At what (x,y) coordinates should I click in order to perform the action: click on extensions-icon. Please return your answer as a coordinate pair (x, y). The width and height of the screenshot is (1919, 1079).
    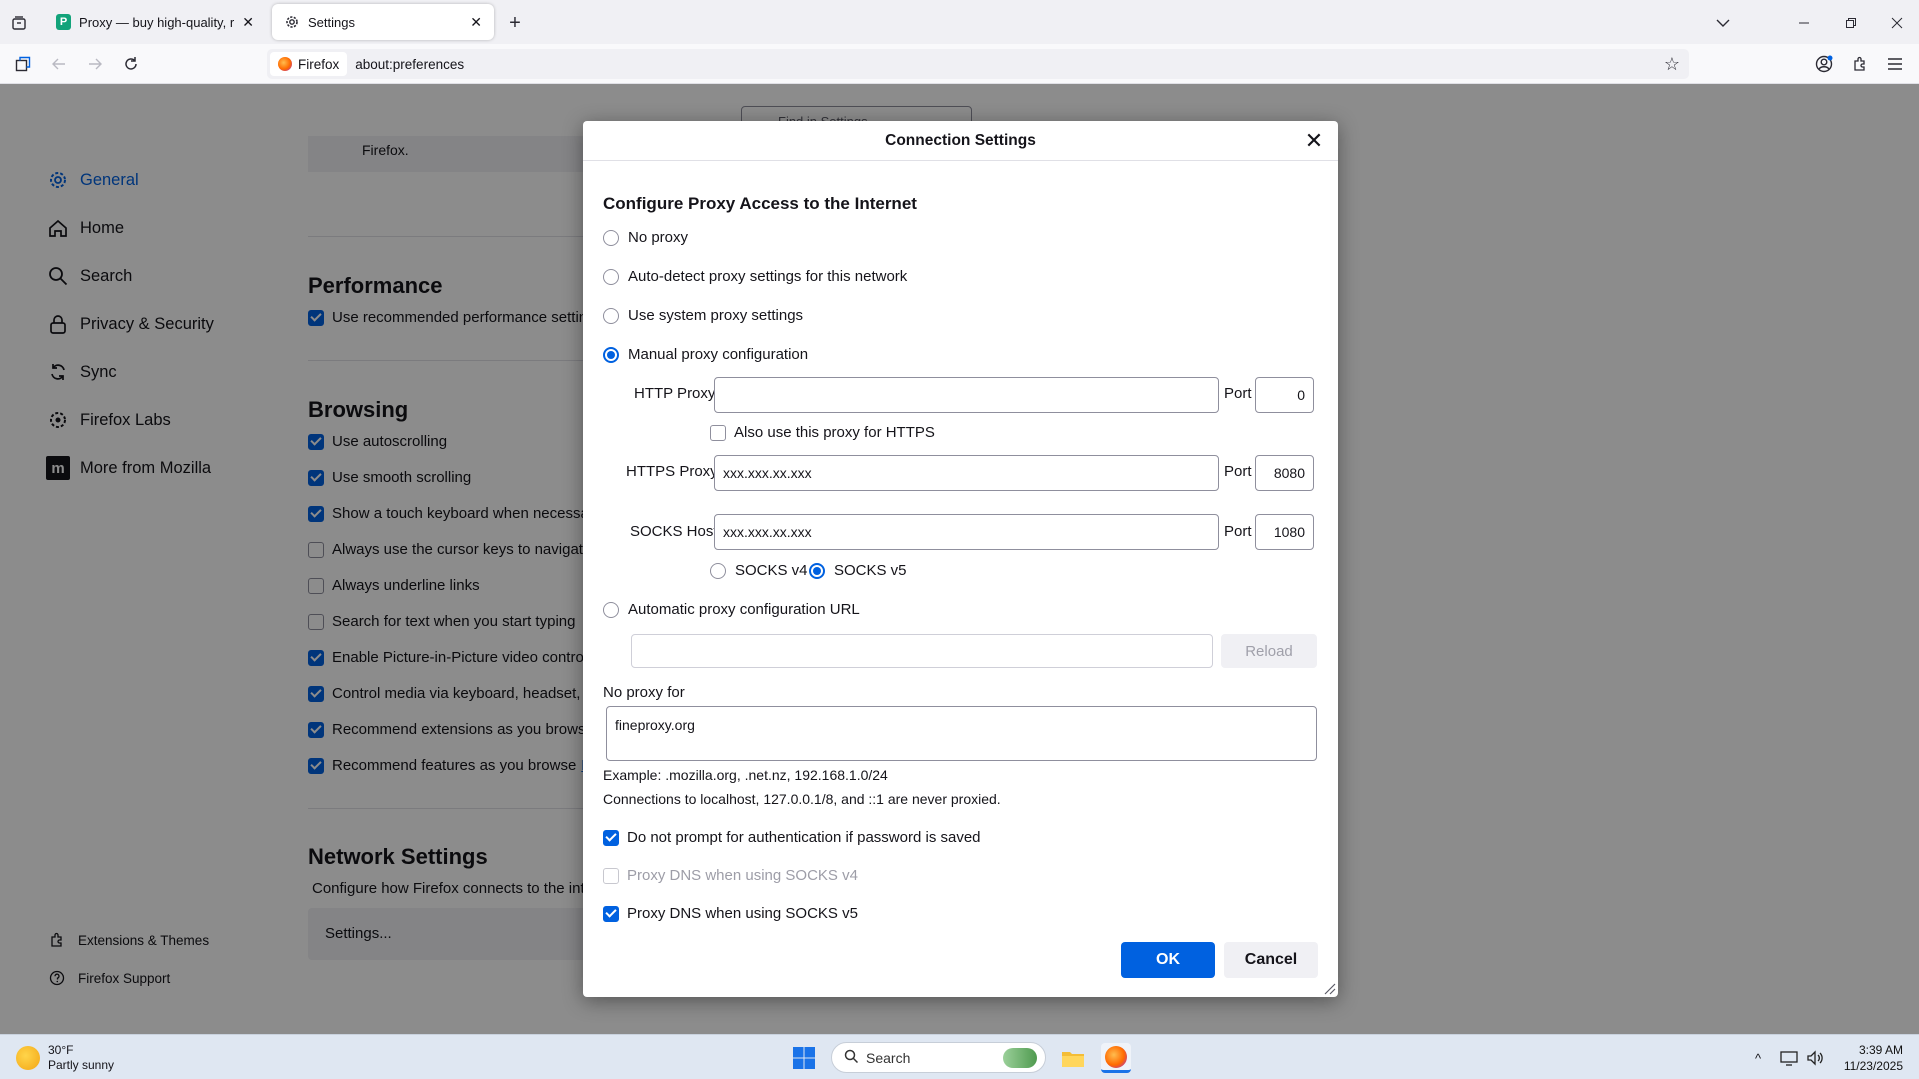
    Looking at the image, I should click on (1860, 64).